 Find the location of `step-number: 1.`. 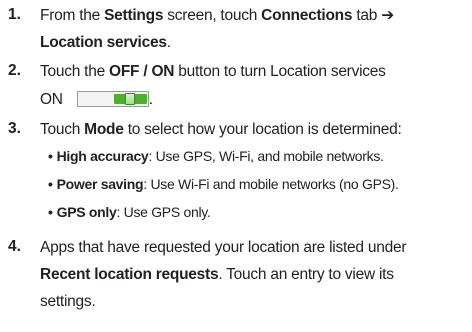

step-number: 1. is located at coordinates (14, 14).